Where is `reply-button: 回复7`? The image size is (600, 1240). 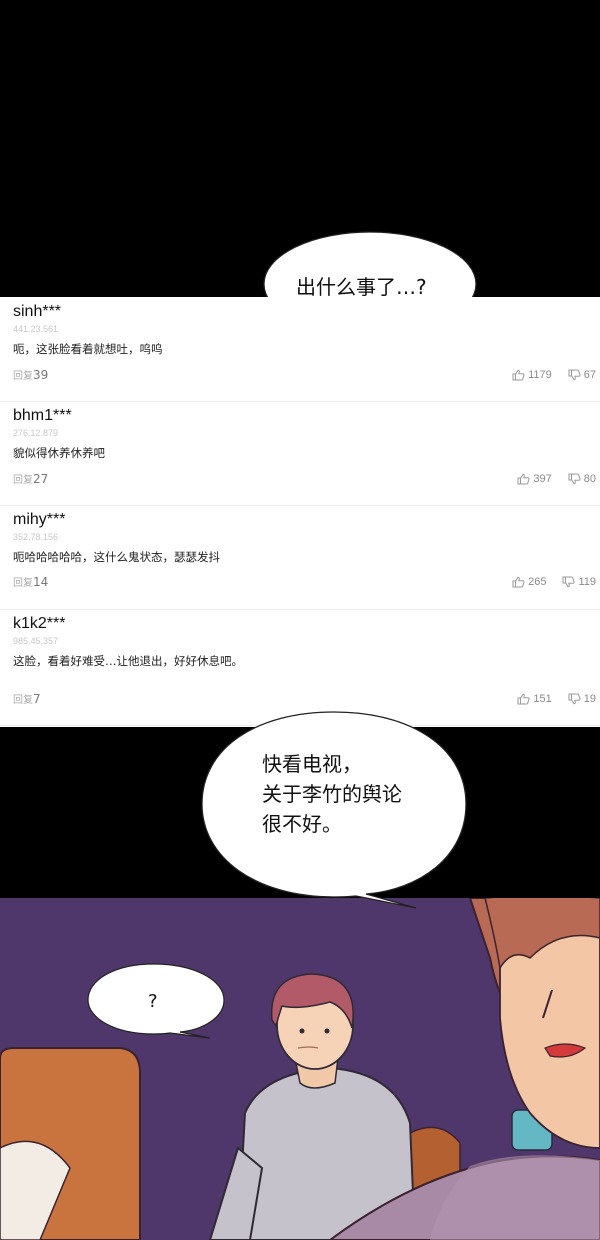
reply-button: 回复7 is located at coordinates (27, 698).